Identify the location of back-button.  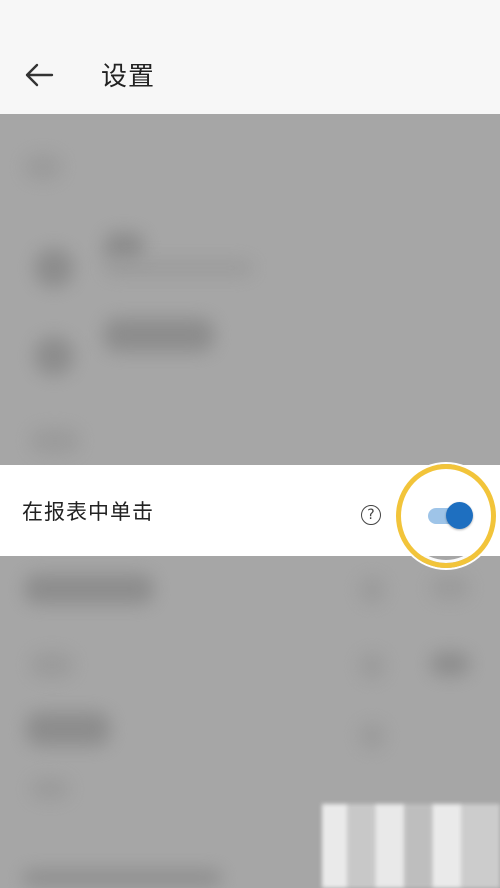
(39, 75).